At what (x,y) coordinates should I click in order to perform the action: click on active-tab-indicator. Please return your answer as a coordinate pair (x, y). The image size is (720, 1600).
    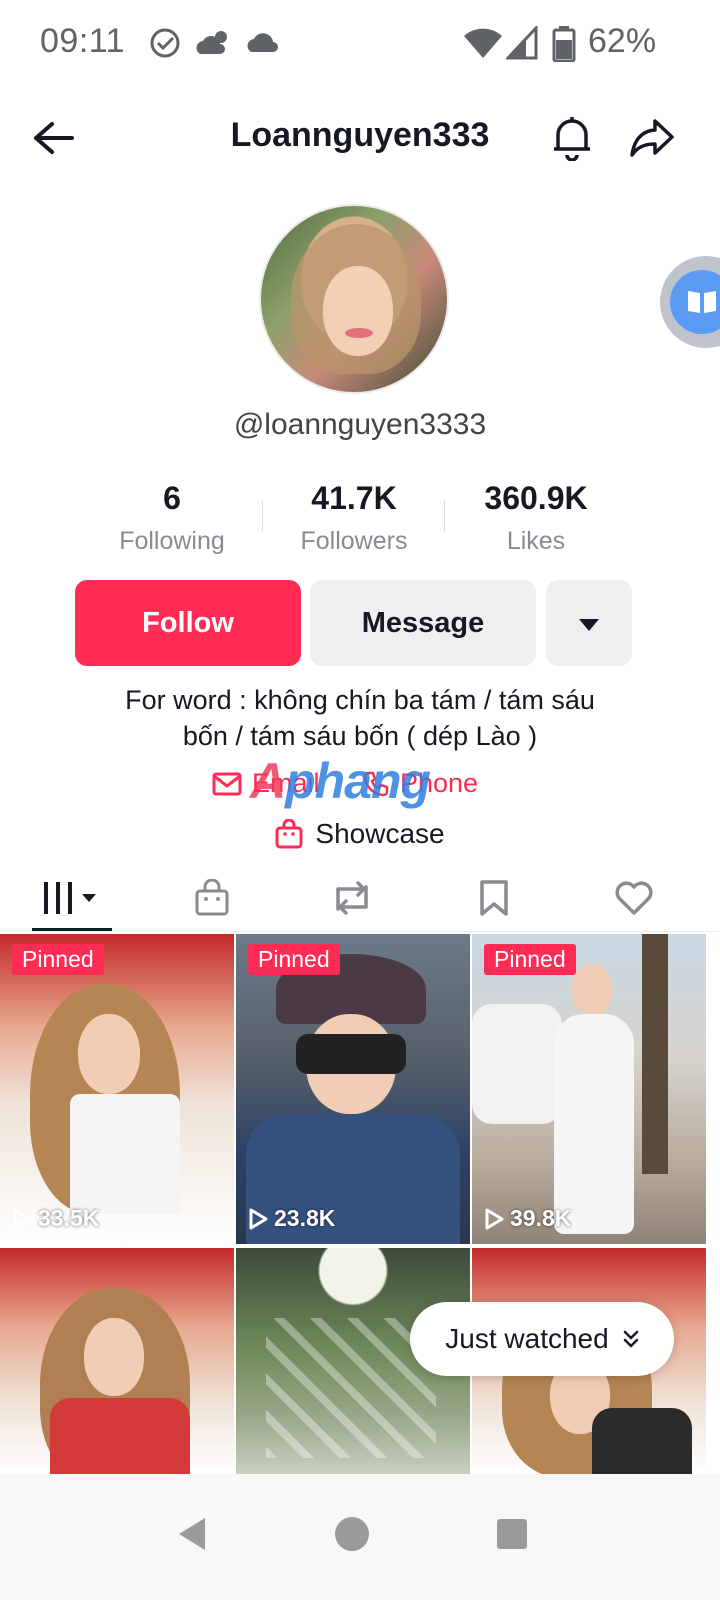
    Looking at the image, I should click on (72, 929).